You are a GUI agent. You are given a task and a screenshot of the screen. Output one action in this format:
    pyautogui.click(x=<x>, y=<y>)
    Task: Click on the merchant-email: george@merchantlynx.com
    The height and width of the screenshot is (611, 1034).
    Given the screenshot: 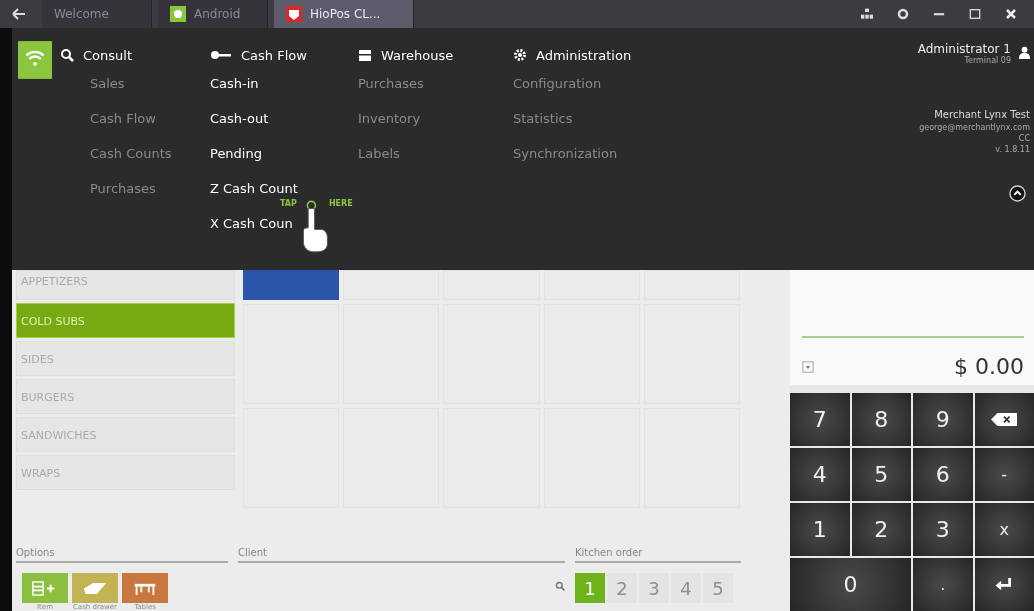 What is the action you would take?
    pyautogui.click(x=974, y=127)
    